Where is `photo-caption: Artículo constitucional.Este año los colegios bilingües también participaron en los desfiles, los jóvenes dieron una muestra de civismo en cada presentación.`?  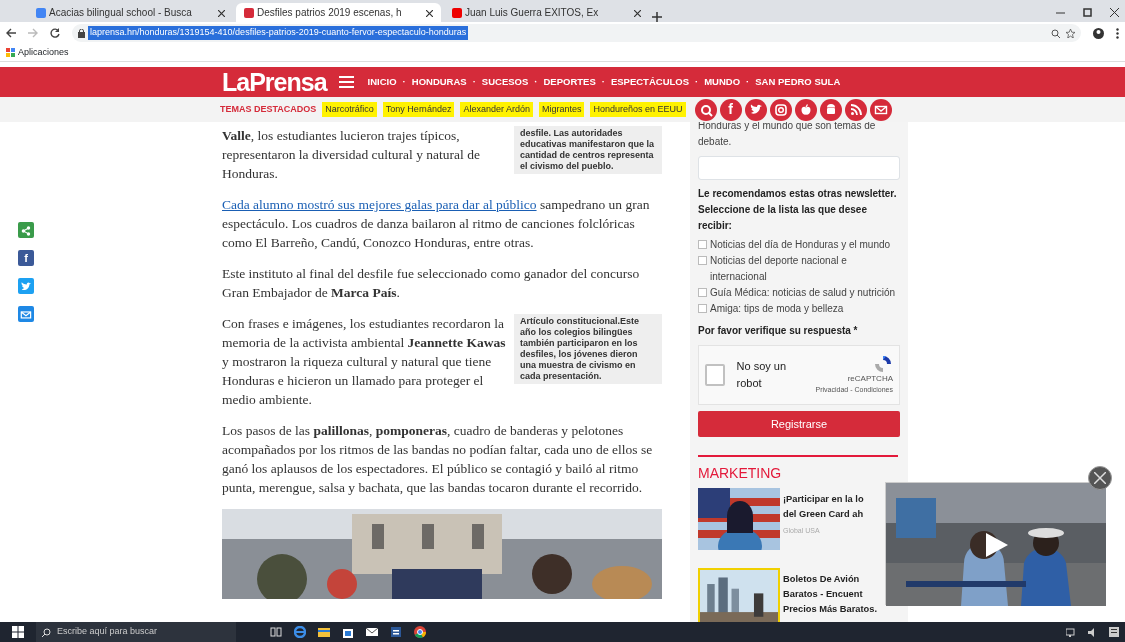
photo-caption: Artículo constitucional.Este año los colegios bilingües también participaron en los desfiles, los jóvenes dieron una muestra de civismo en cada presentación. is located at coordinates (588, 349).